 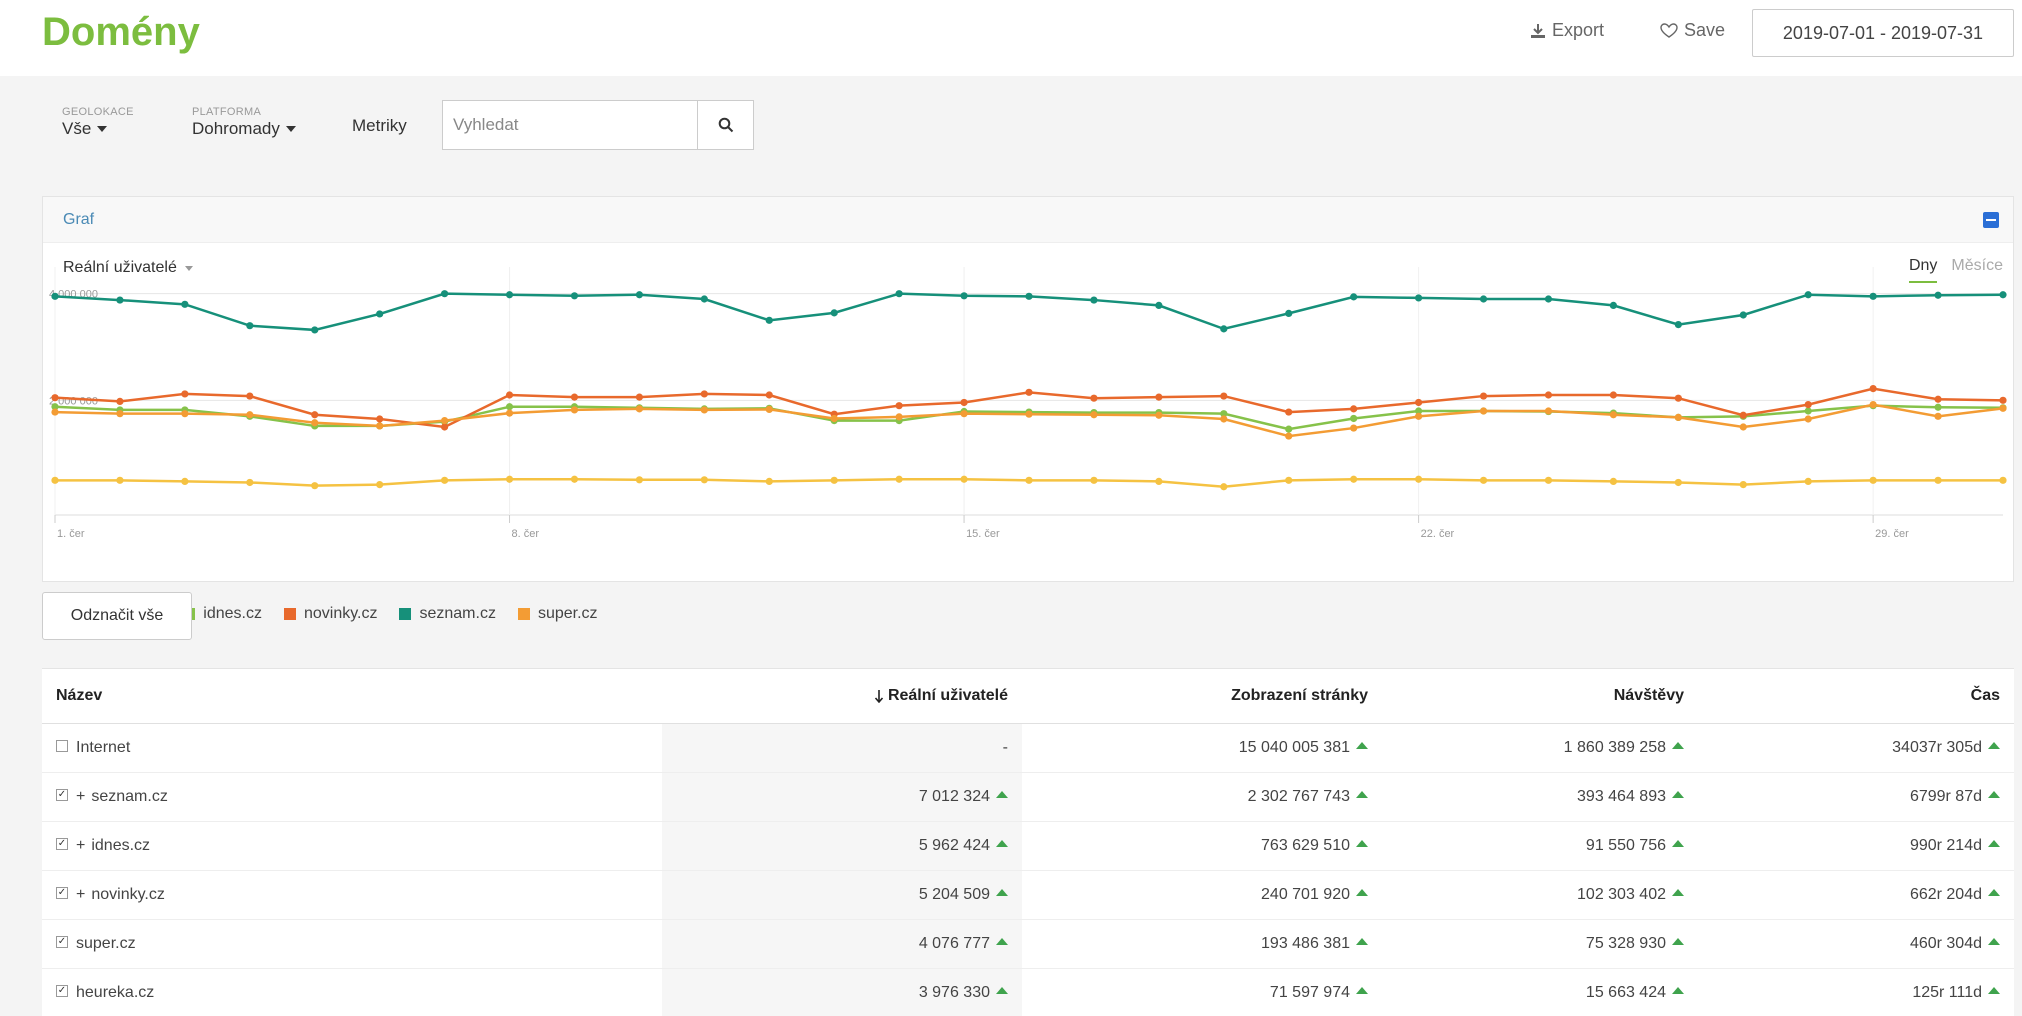 What do you see at coordinates (842, 846) in the screenshot?
I see `cell-users: 5 962 424` at bounding box center [842, 846].